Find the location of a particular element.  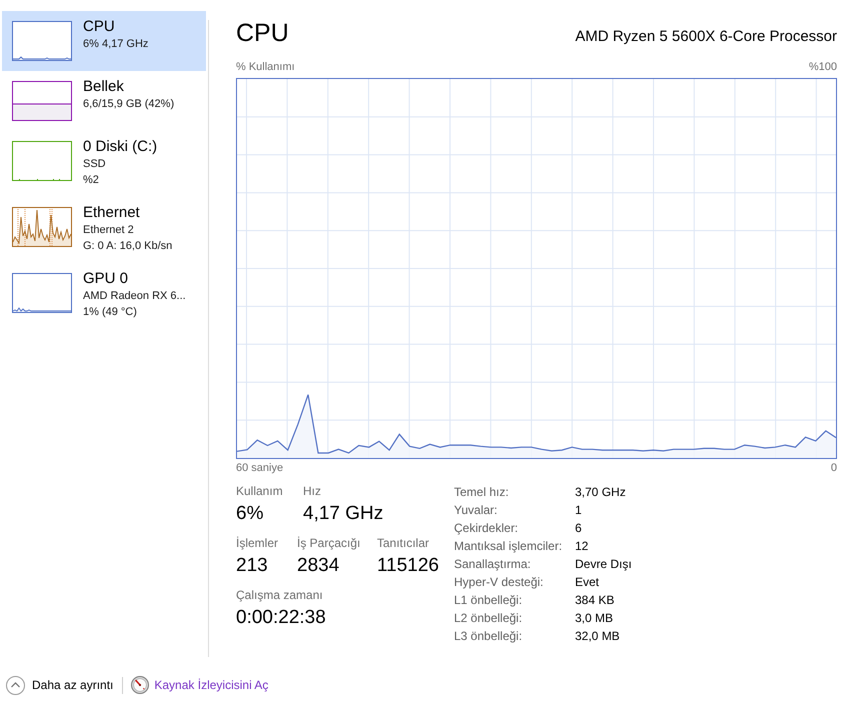

stat-label: İş Parçacığı is located at coordinates (328, 543).